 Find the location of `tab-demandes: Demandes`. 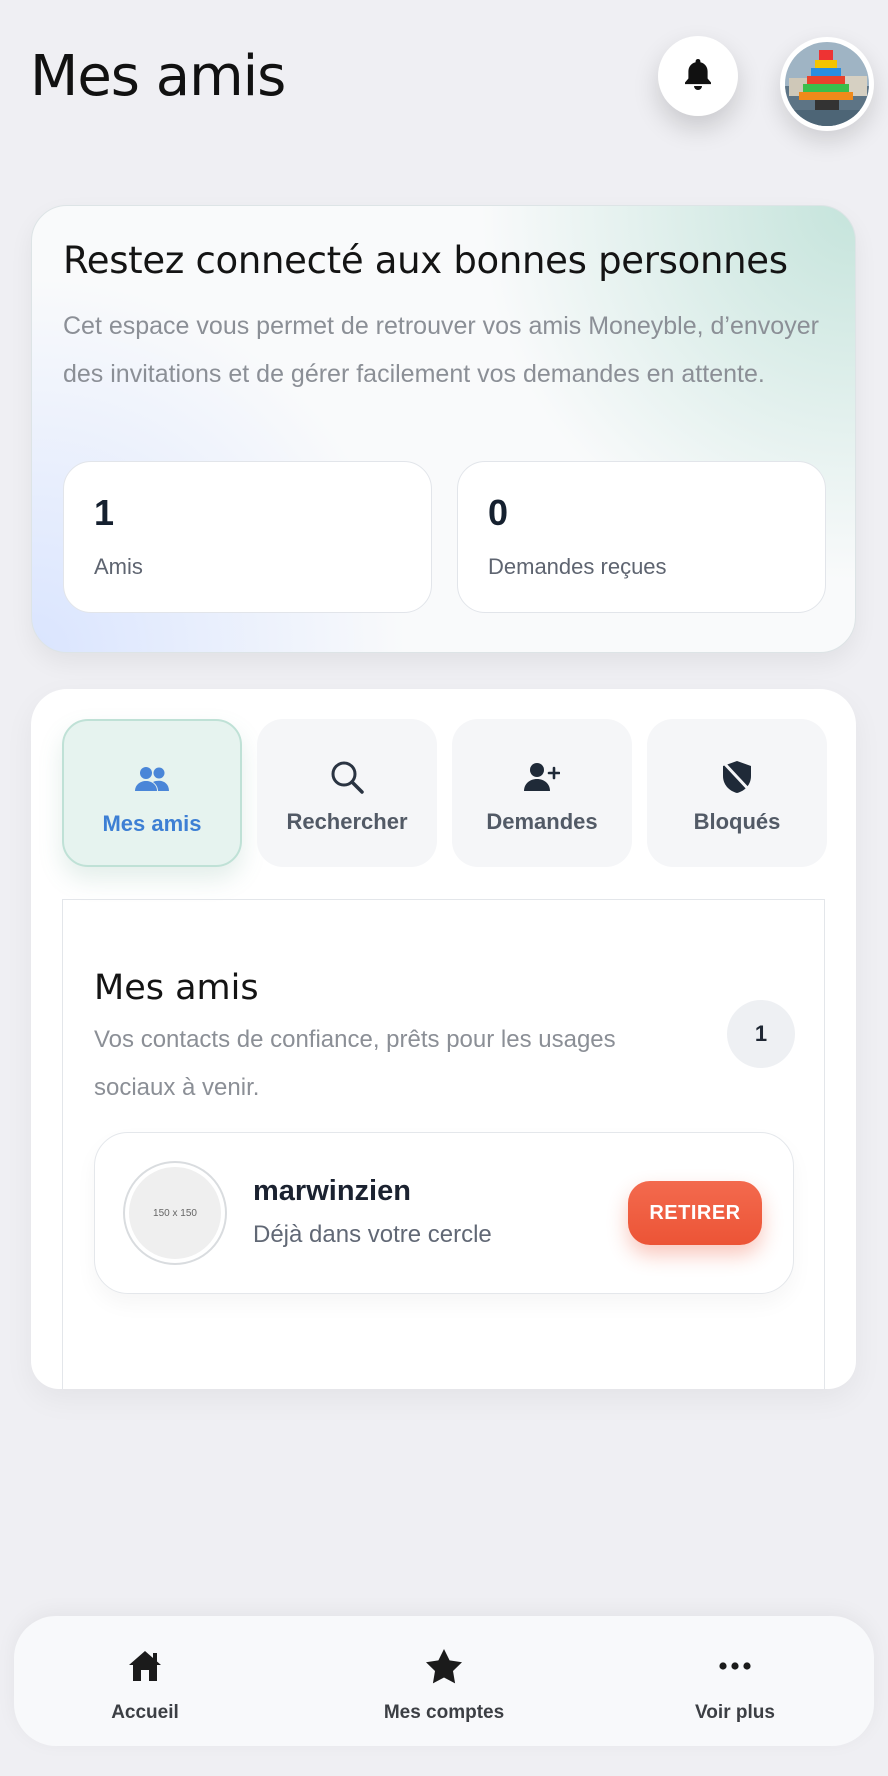

tab-demandes: Demandes is located at coordinates (542, 793).